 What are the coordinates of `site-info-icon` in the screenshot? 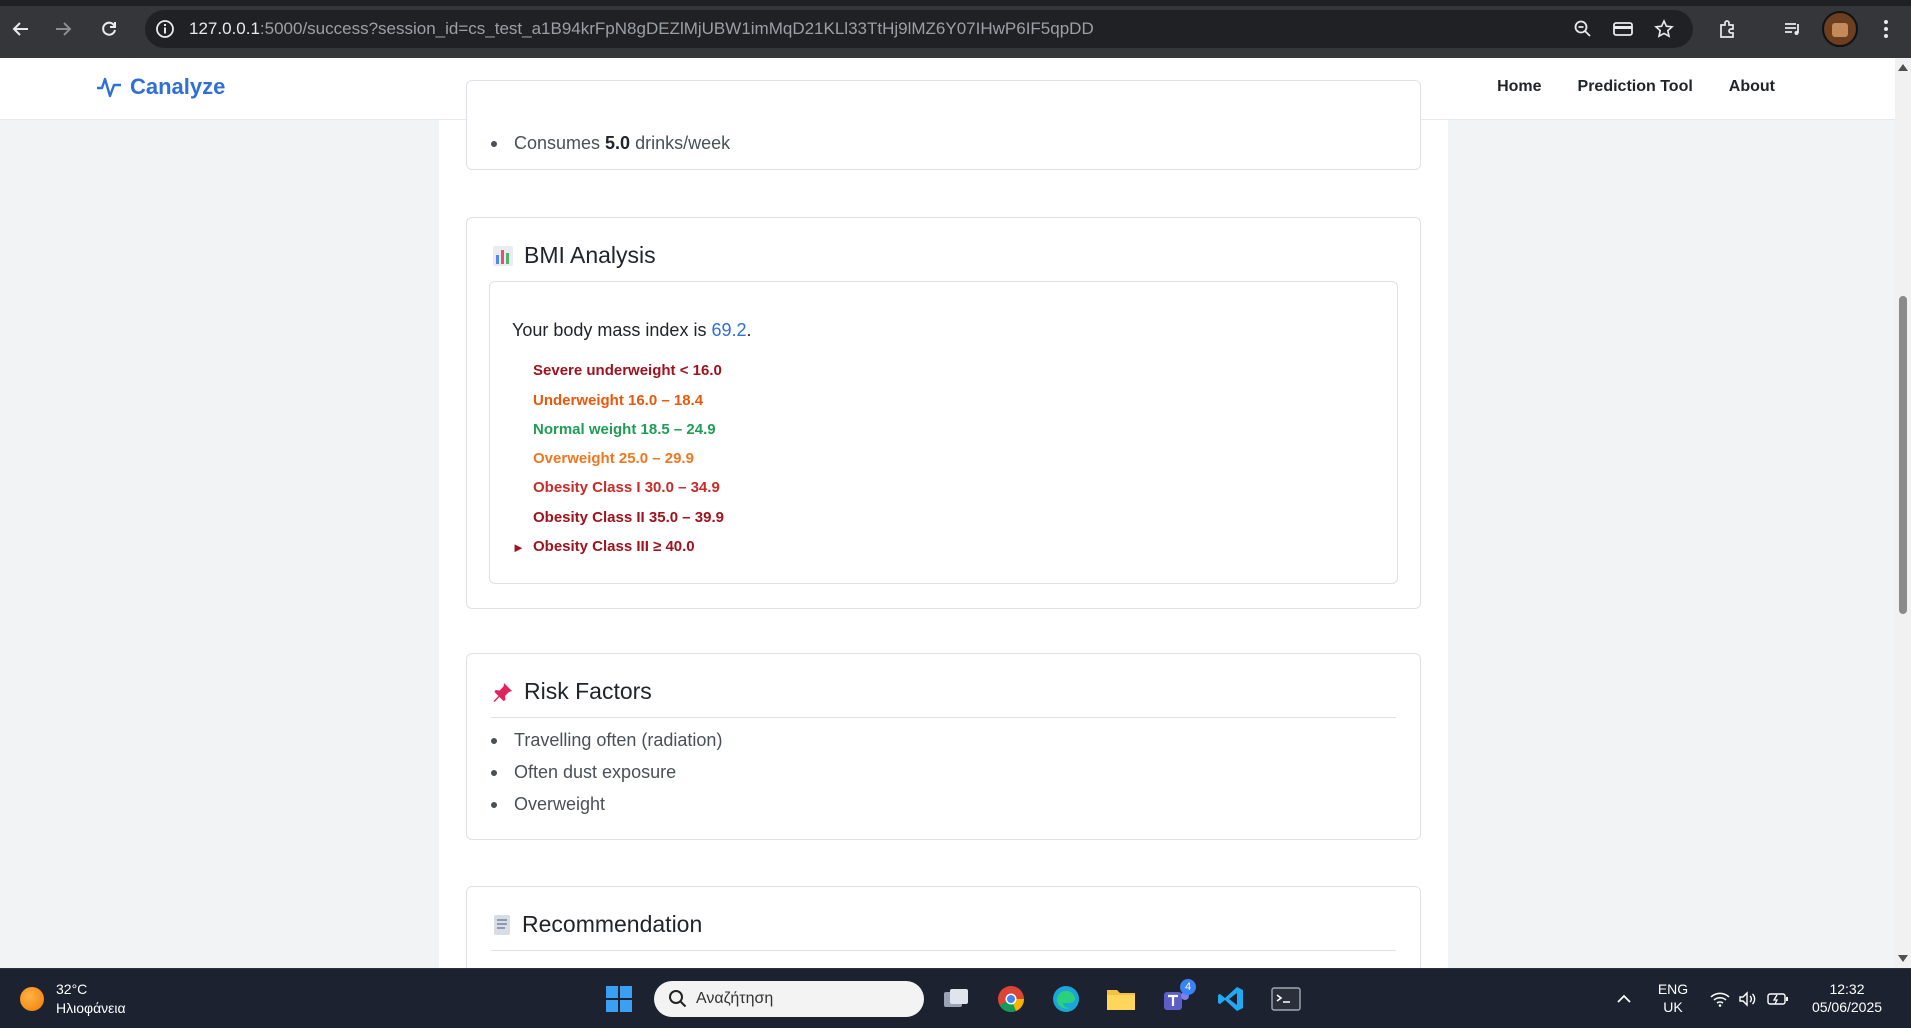 It's located at (165, 29).